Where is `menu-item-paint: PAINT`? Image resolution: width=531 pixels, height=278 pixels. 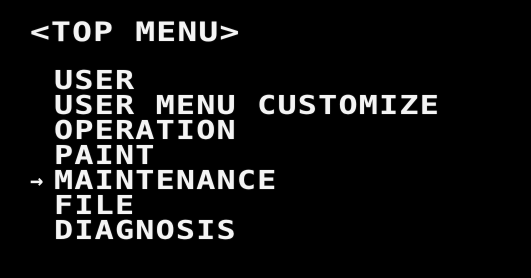
menu-item-paint: PAINT is located at coordinates (265, 156).